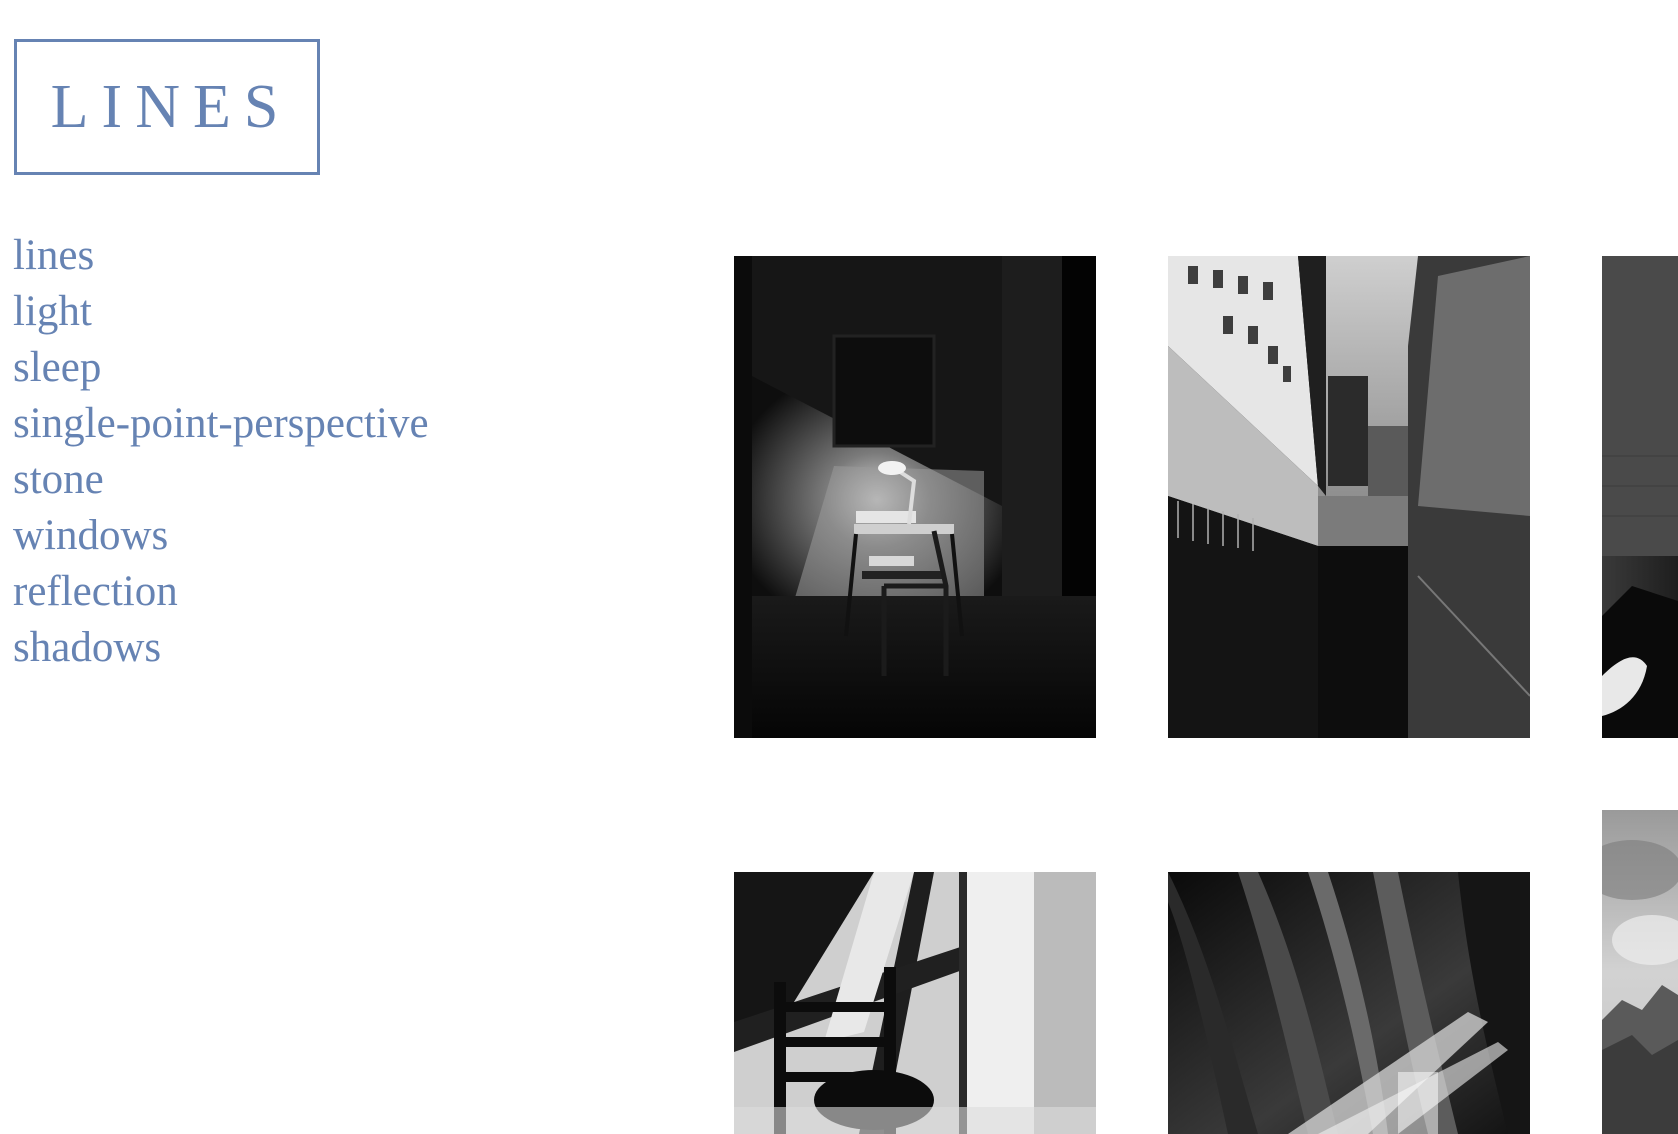 Image resolution: width=1678 pixels, height=1134 pixels. Describe the element at coordinates (221, 424) in the screenshot. I see `nav-item-single-point-perspective: single-point-perspective` at that location.